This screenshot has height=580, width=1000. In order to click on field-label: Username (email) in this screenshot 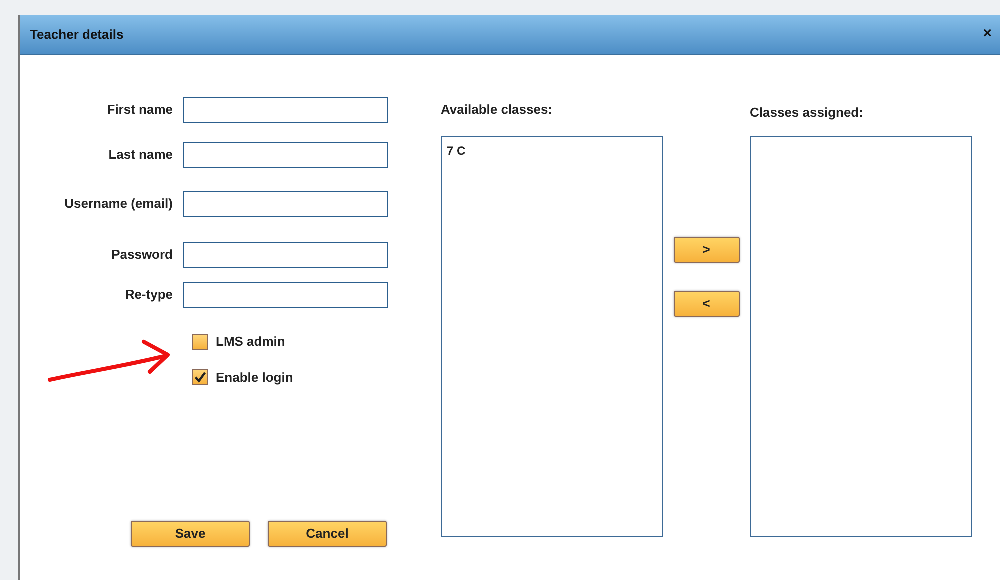, I will do `click(119, 204)`.